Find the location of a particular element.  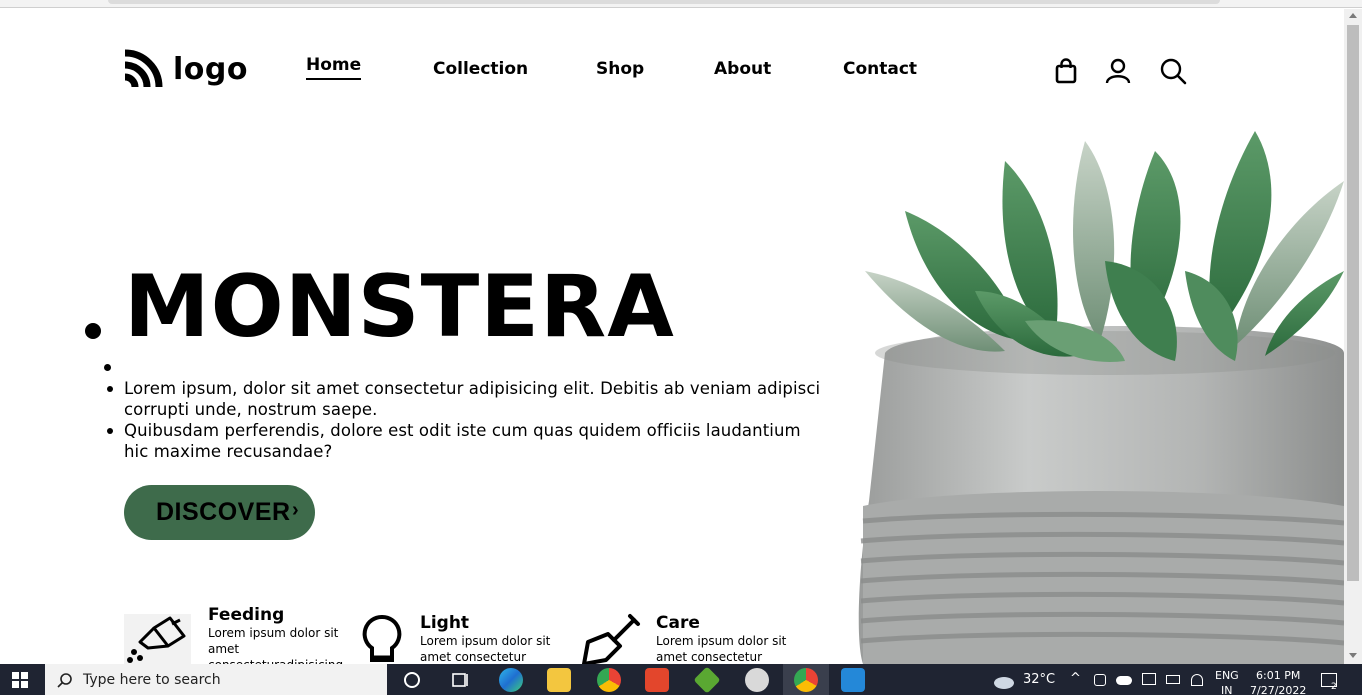

vertical-scrollbar is located at coordinates (1353, 336).